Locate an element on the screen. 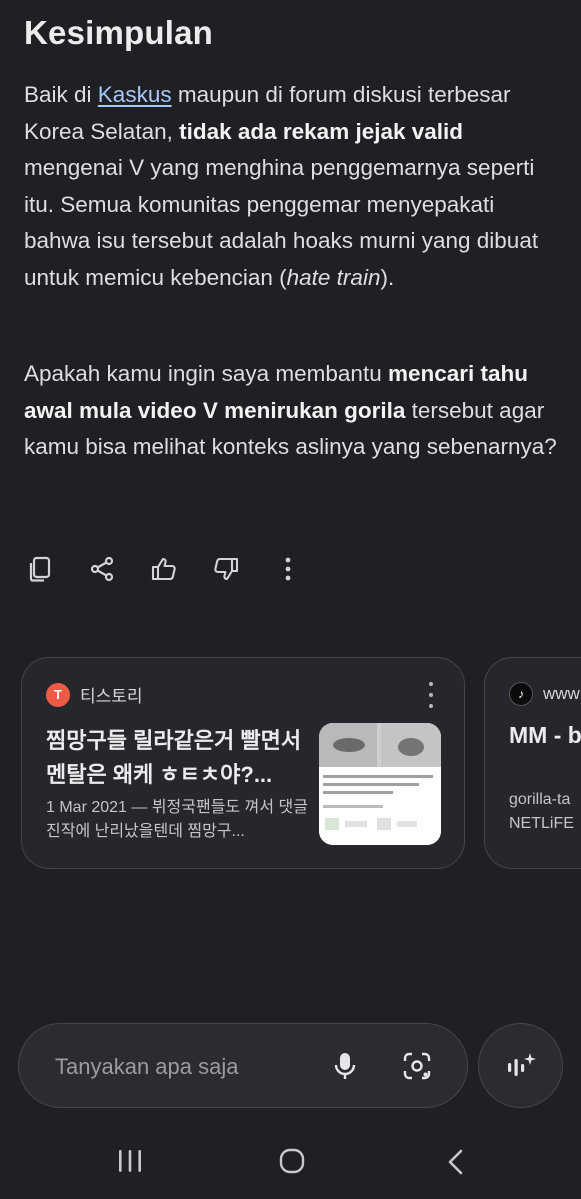  source-snippet: gorilla-ta NETLiFE is located at coordinates (541, 811).